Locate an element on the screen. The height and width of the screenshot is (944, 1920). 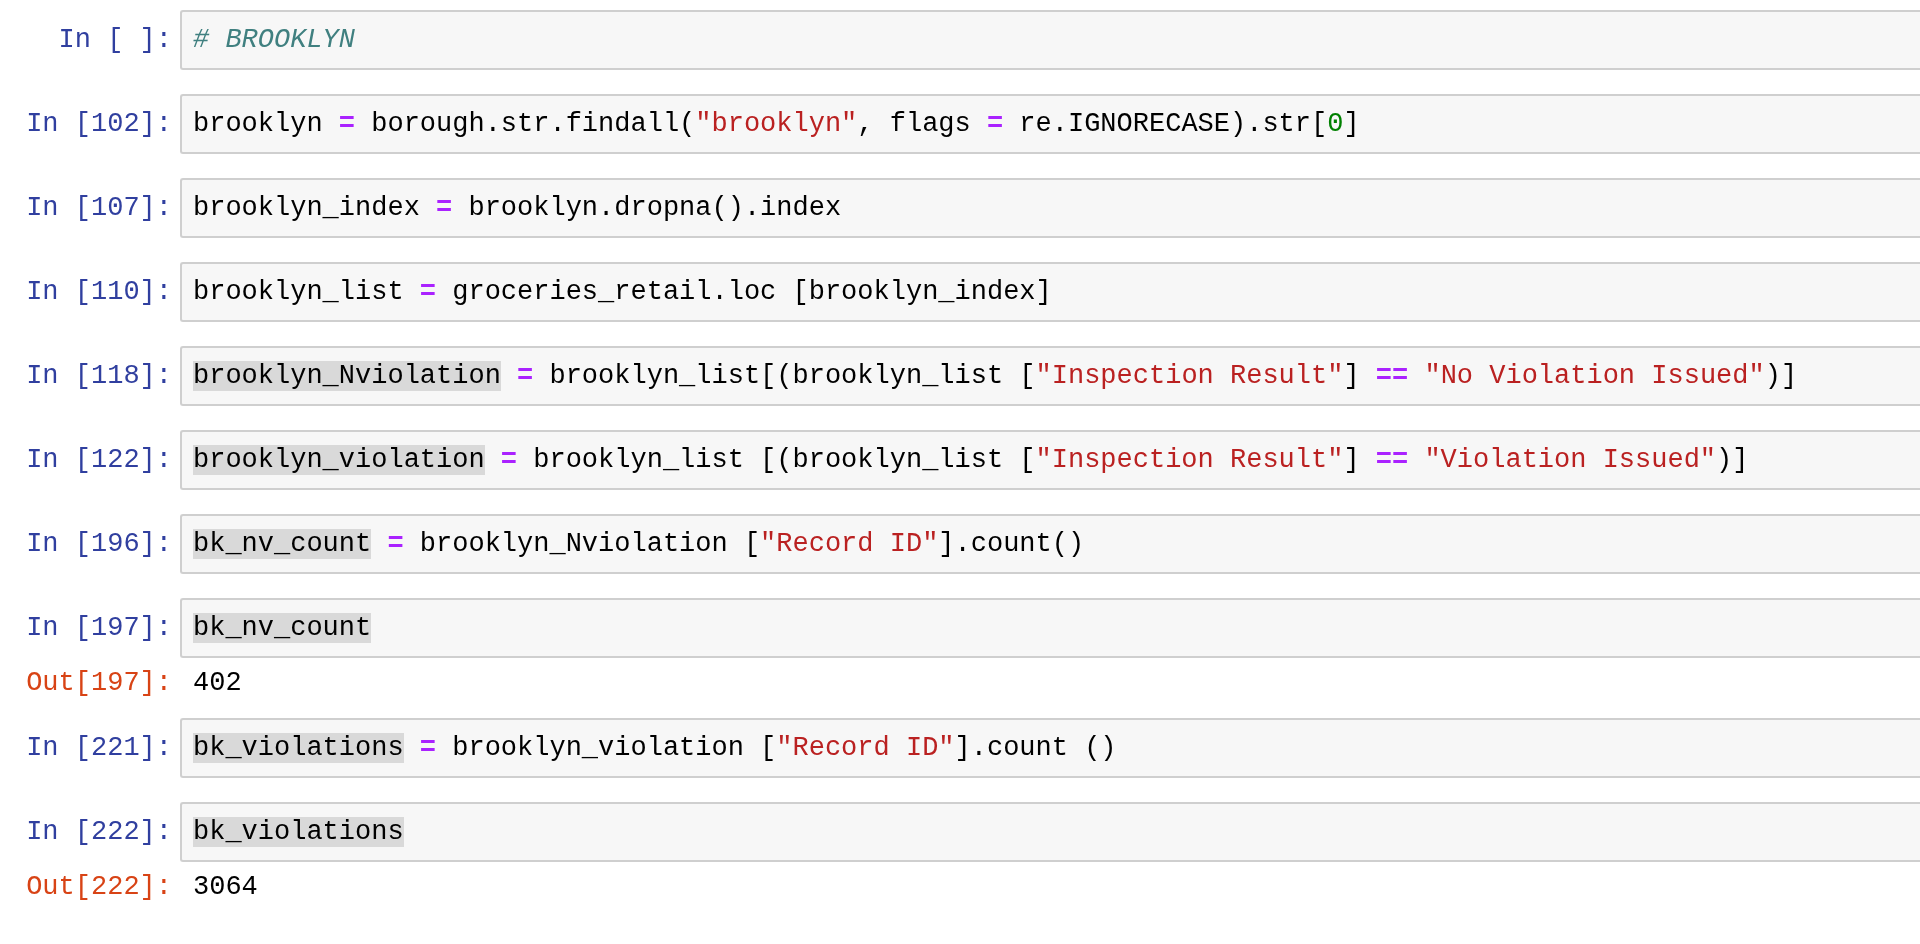
code-line: # BROOKLYN is located at coordinates (274, 40).